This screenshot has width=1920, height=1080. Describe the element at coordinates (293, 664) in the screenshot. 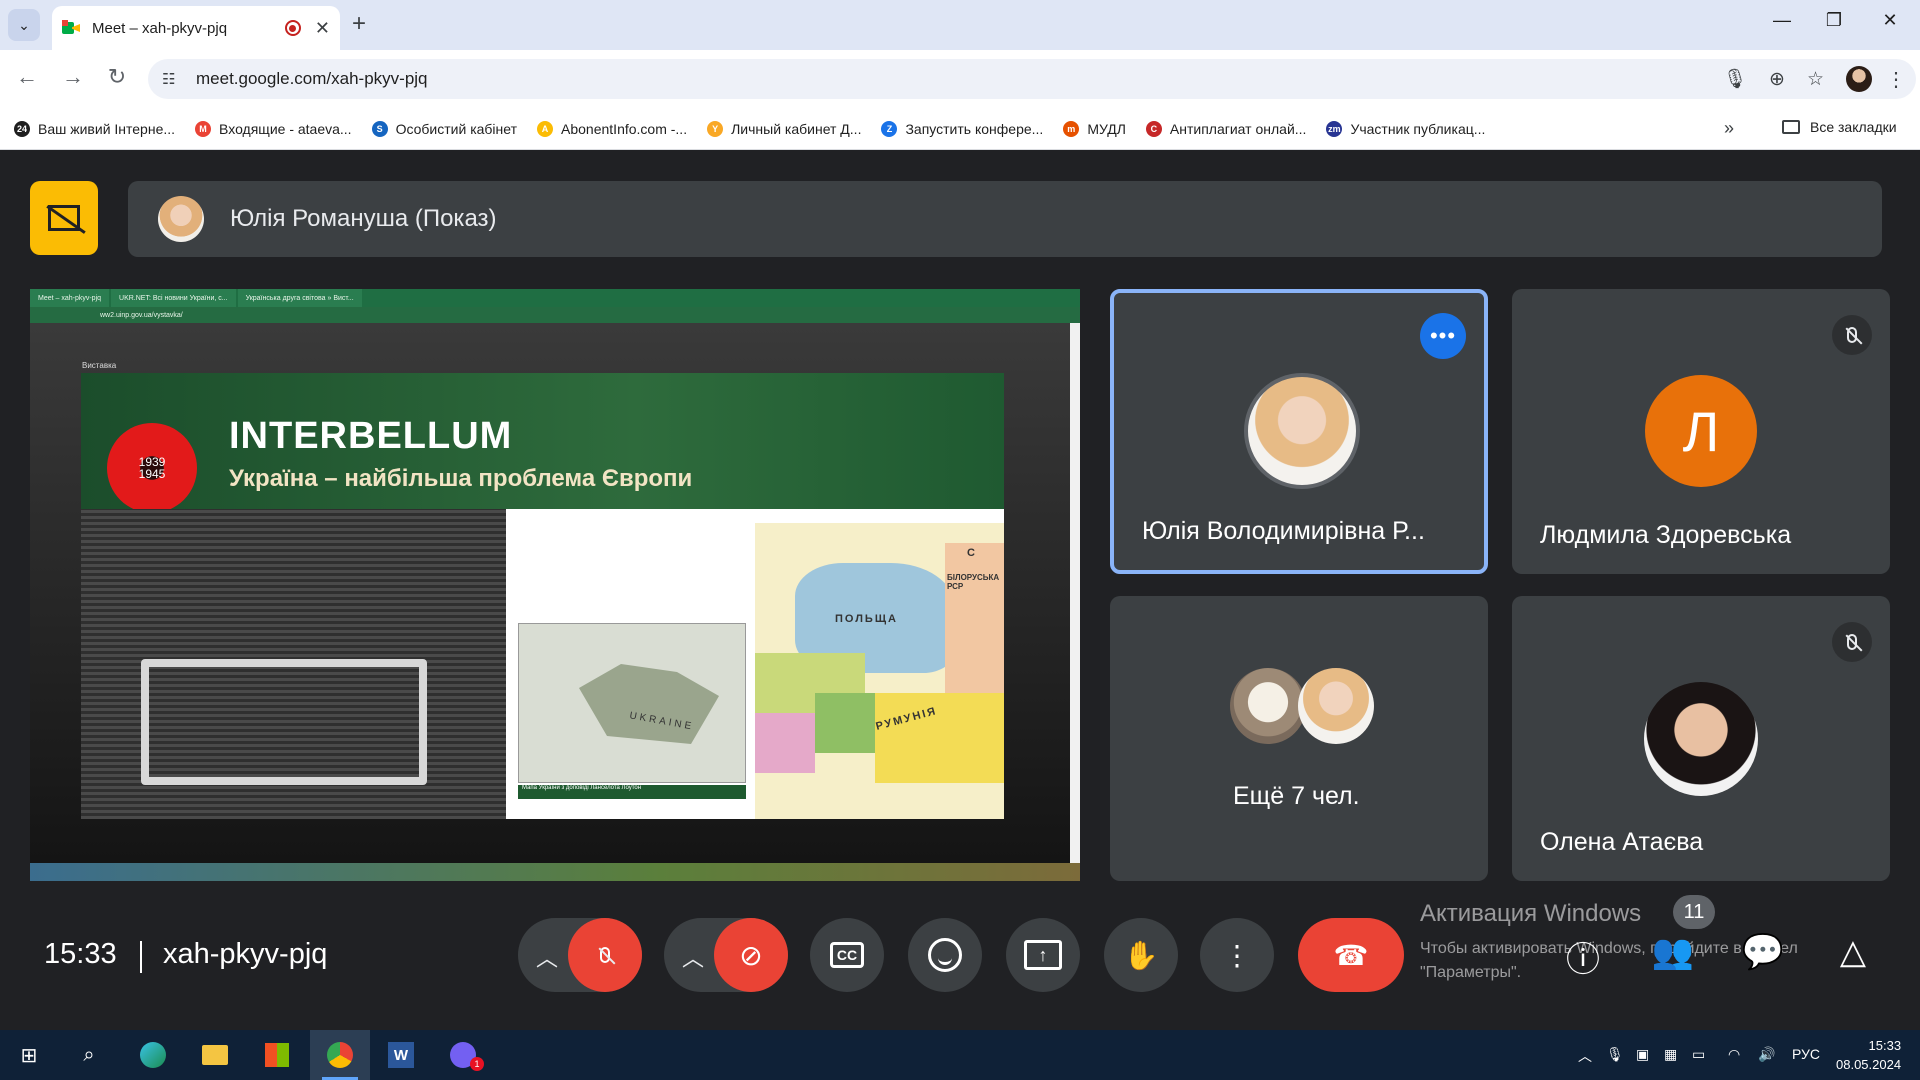

I see `conference-photo` at that location.